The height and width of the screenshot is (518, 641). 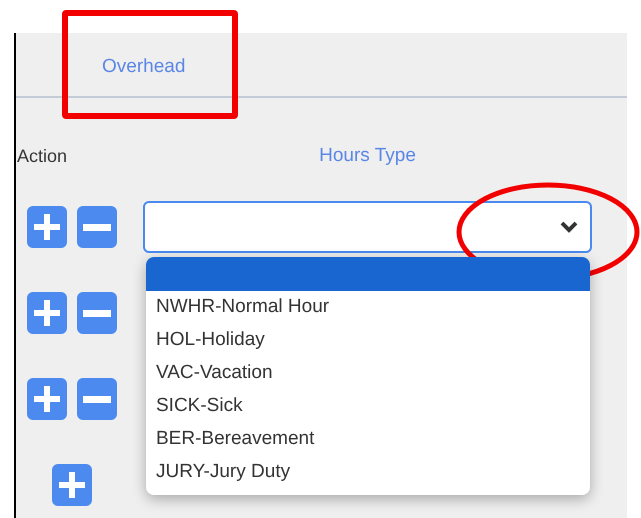 I want to click on chevron-down-icon, so click(x=569, y=227).